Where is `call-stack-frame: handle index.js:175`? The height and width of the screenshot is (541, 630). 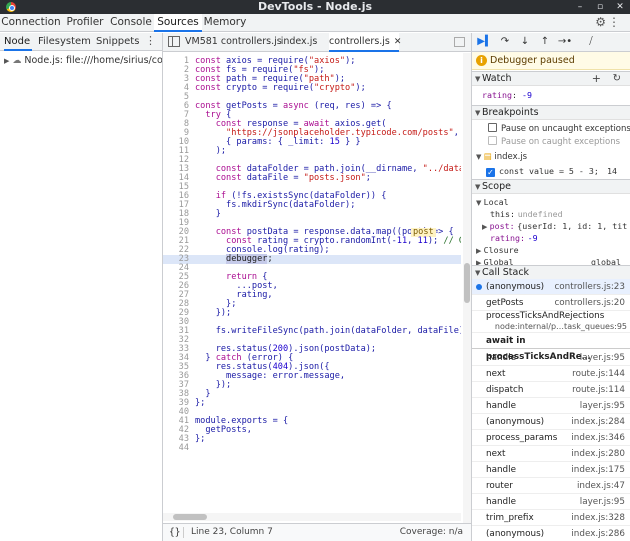 call-stack-frame: handle index.js:175 is located at coordinates (551, 470).